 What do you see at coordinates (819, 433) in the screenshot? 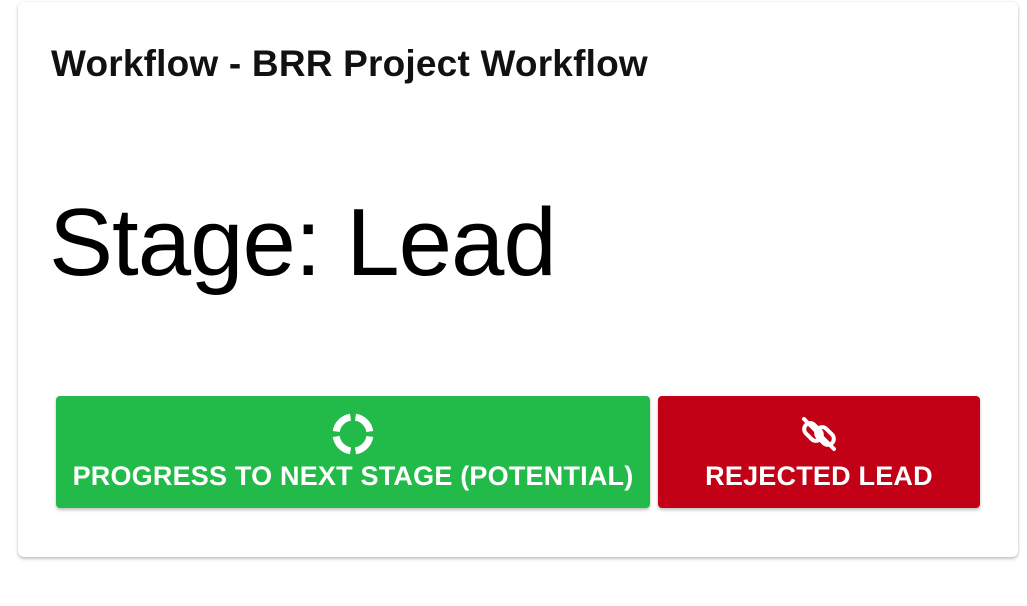
I see `link-off-icon` at bounding box center [819, 433].